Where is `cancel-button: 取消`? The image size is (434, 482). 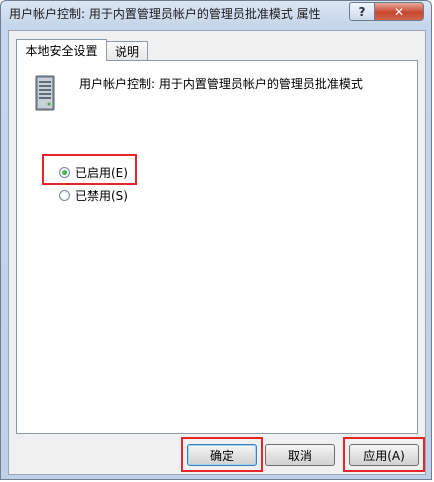 cancel-button: 取消 is located at coordinates (300, 455).